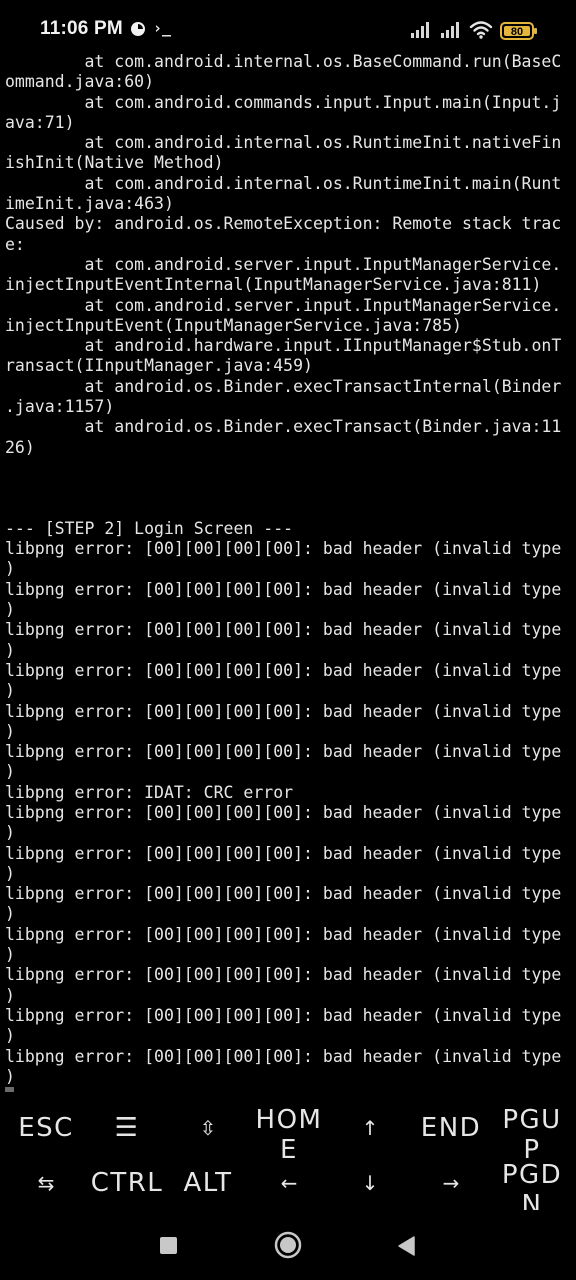  I want to click on terminal-icon: ›_, so click(162, 28).